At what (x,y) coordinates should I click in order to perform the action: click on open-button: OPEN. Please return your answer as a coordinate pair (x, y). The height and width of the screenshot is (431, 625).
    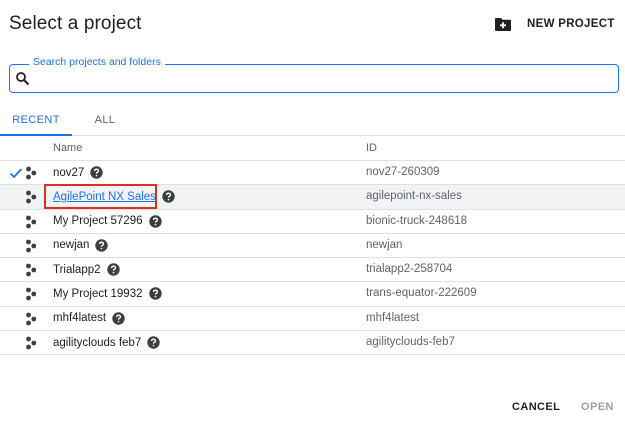
    Looking at the image, I should click on (597, 407).